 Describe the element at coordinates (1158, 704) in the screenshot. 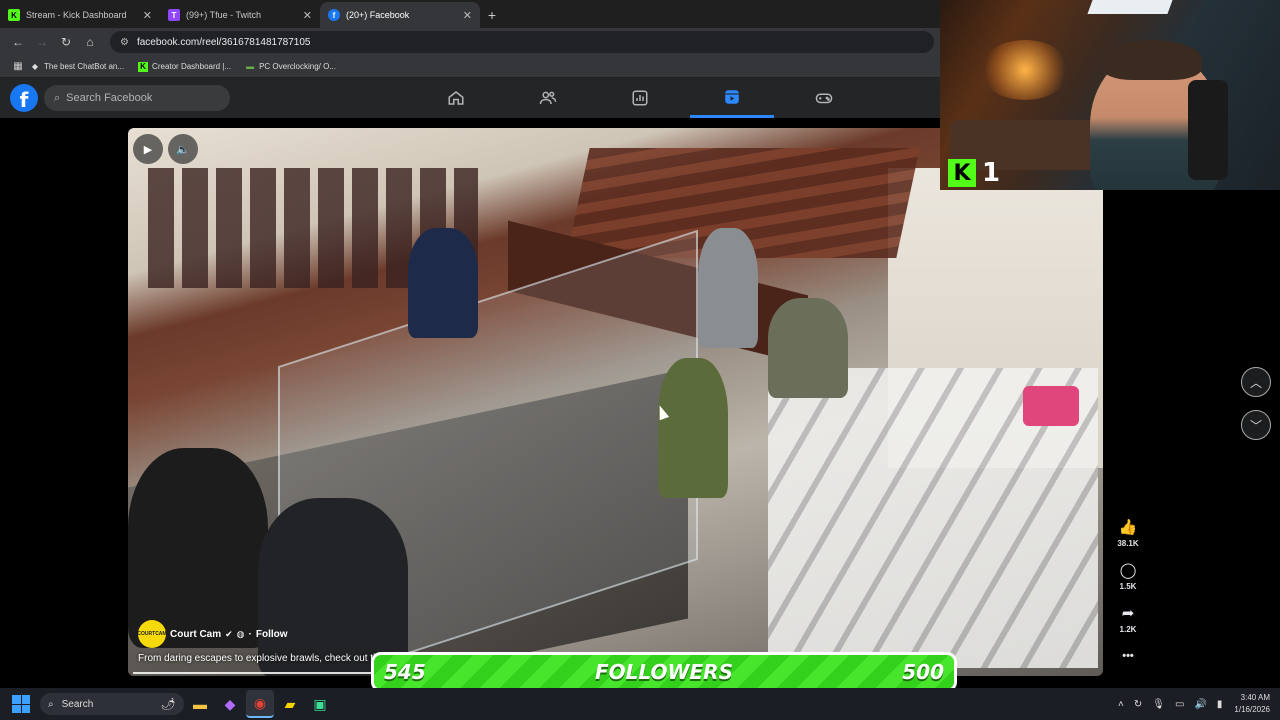

I see `microphone-icon: 🎙` at that location.